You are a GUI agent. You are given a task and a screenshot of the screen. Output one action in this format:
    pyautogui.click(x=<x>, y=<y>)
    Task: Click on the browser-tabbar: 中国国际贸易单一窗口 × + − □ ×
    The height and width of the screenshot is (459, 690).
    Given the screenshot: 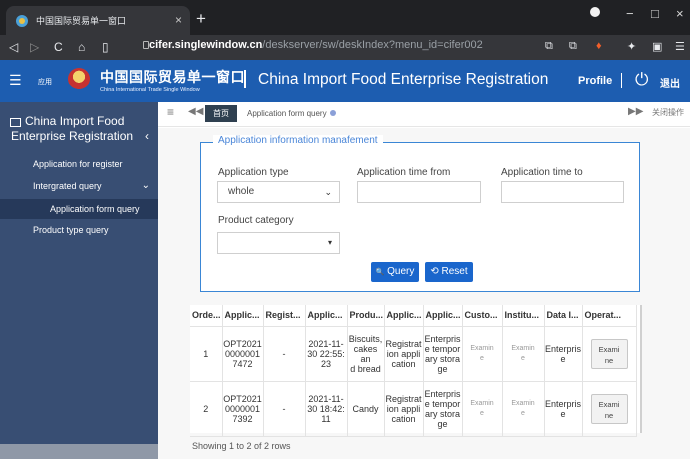 What is the action you would take?
    pyautogui.click(x=345, y=17)
    